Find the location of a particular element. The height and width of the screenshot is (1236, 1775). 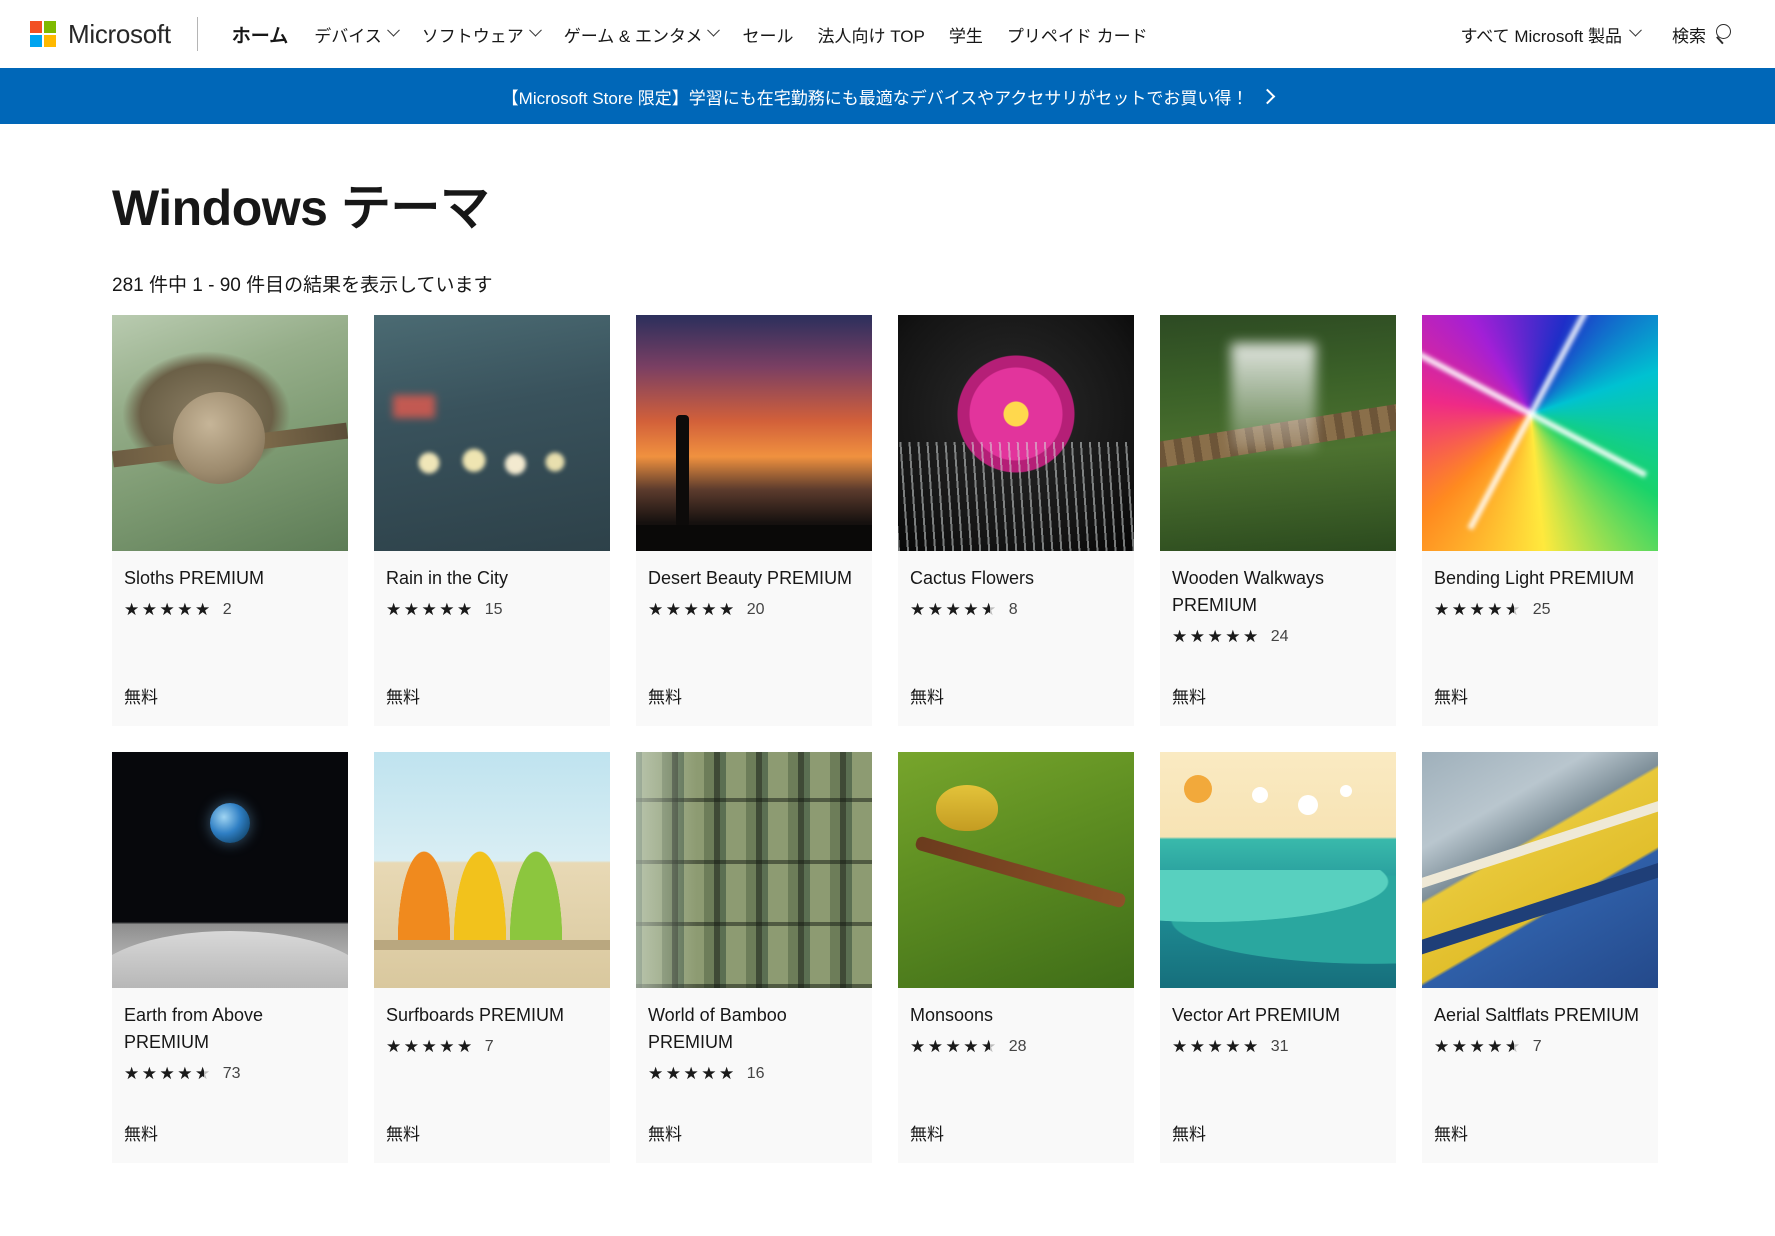

product-title: World of Bamboo PREMIUM is located at coordinates (717, 1028).